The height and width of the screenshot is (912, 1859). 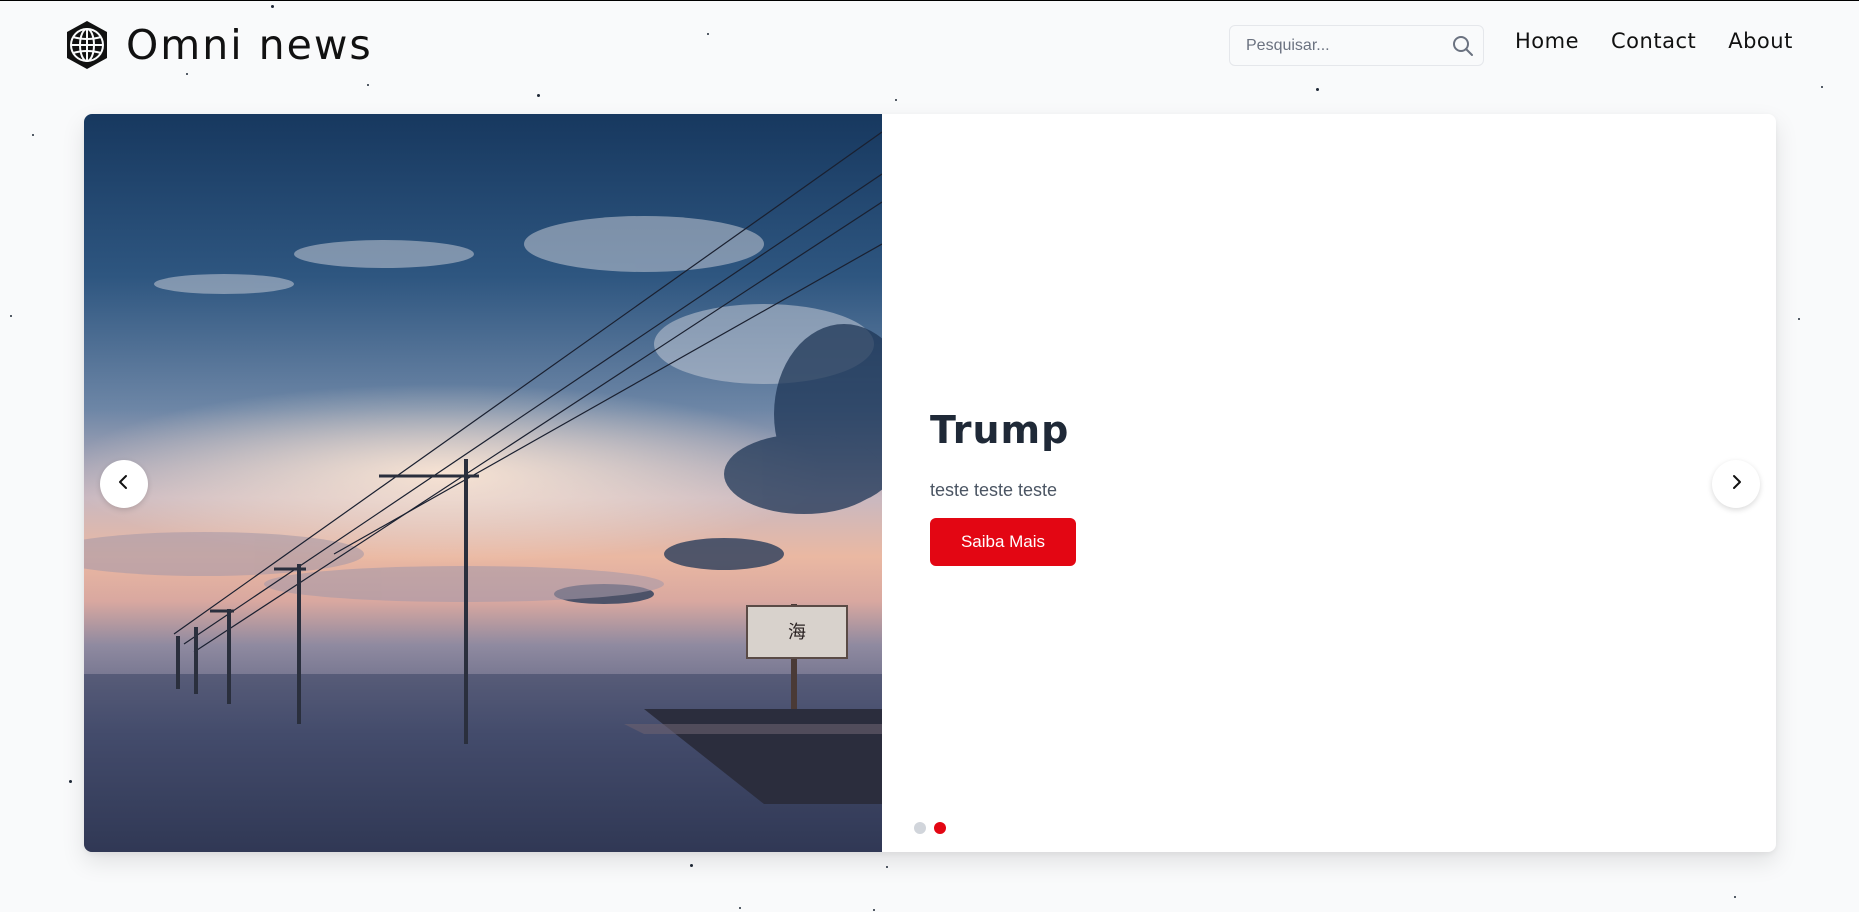 What do you see at coordinates (1000, 430) in the screenshot?
I see `slide-title: Trump` at bounding box center [1000, 430].